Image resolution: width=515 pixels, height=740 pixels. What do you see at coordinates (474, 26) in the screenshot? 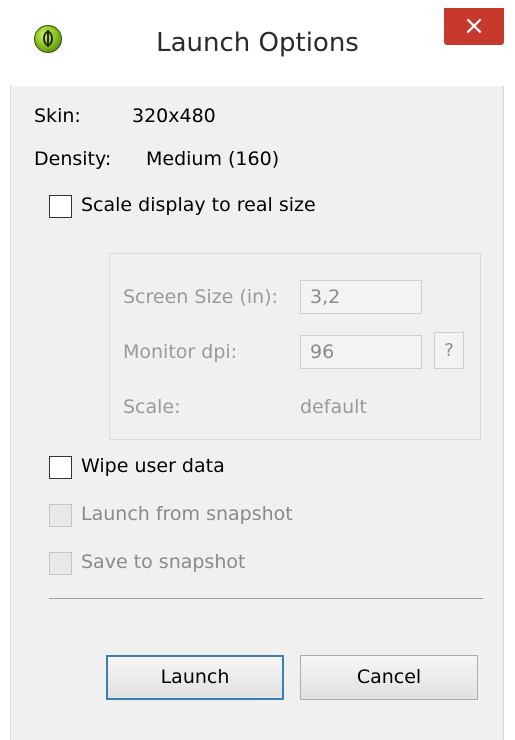
I see `close-icon: ×` at bounding box center [474, 26].